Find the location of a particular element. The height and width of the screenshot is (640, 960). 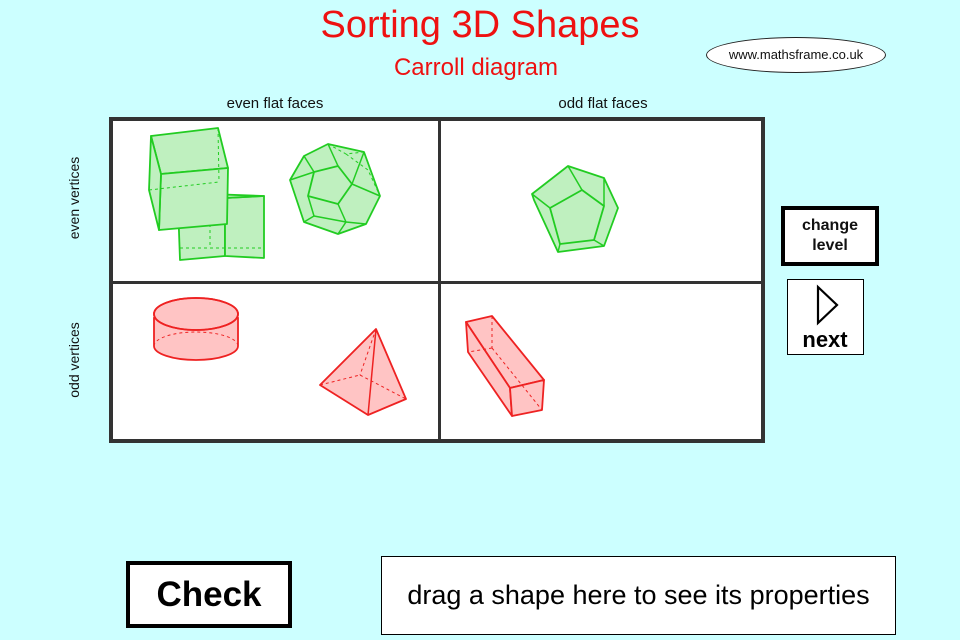

change-level-button: change level is located at coordinates (830, 236).